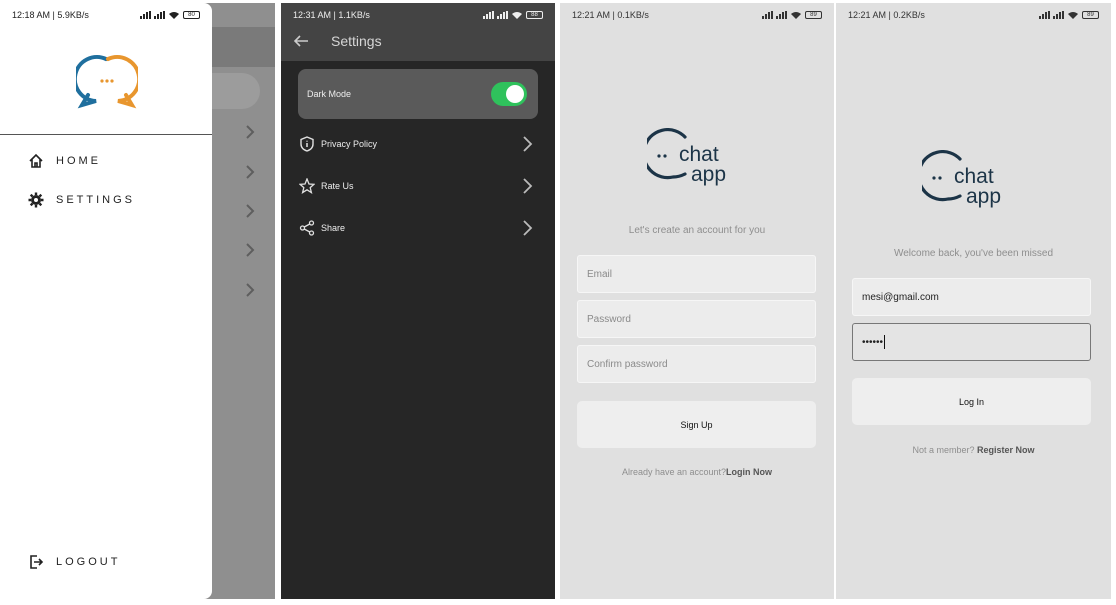 Image resolution: width=1116 pixels, height=605 pixels. I want to click on logout-icon, so click(37, 562).